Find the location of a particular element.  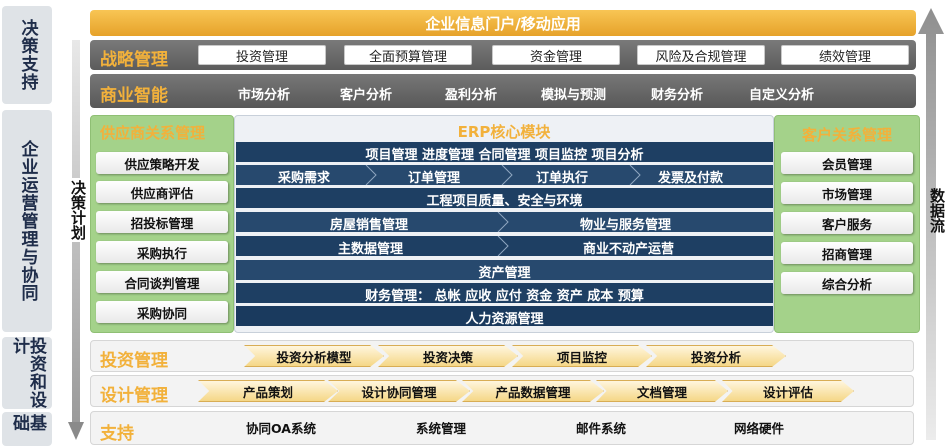

erp-title: ERP核心模块 is located at coordinates (504, 132).